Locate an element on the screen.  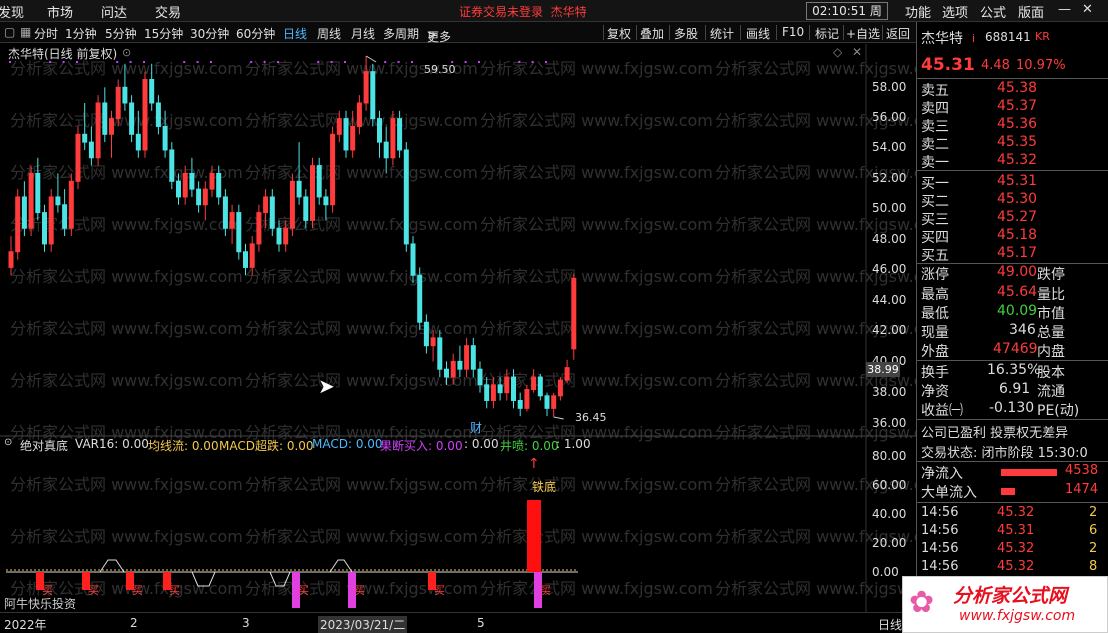
period-1min: 1分钟 is located at coordinates (81, 33).